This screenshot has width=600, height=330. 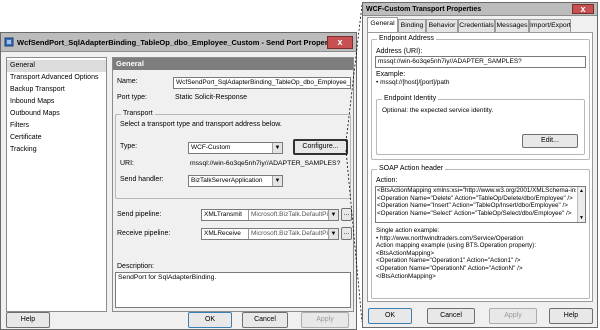 I want to click on tab-import-export: Import/Export, so click(x=550, y=25).